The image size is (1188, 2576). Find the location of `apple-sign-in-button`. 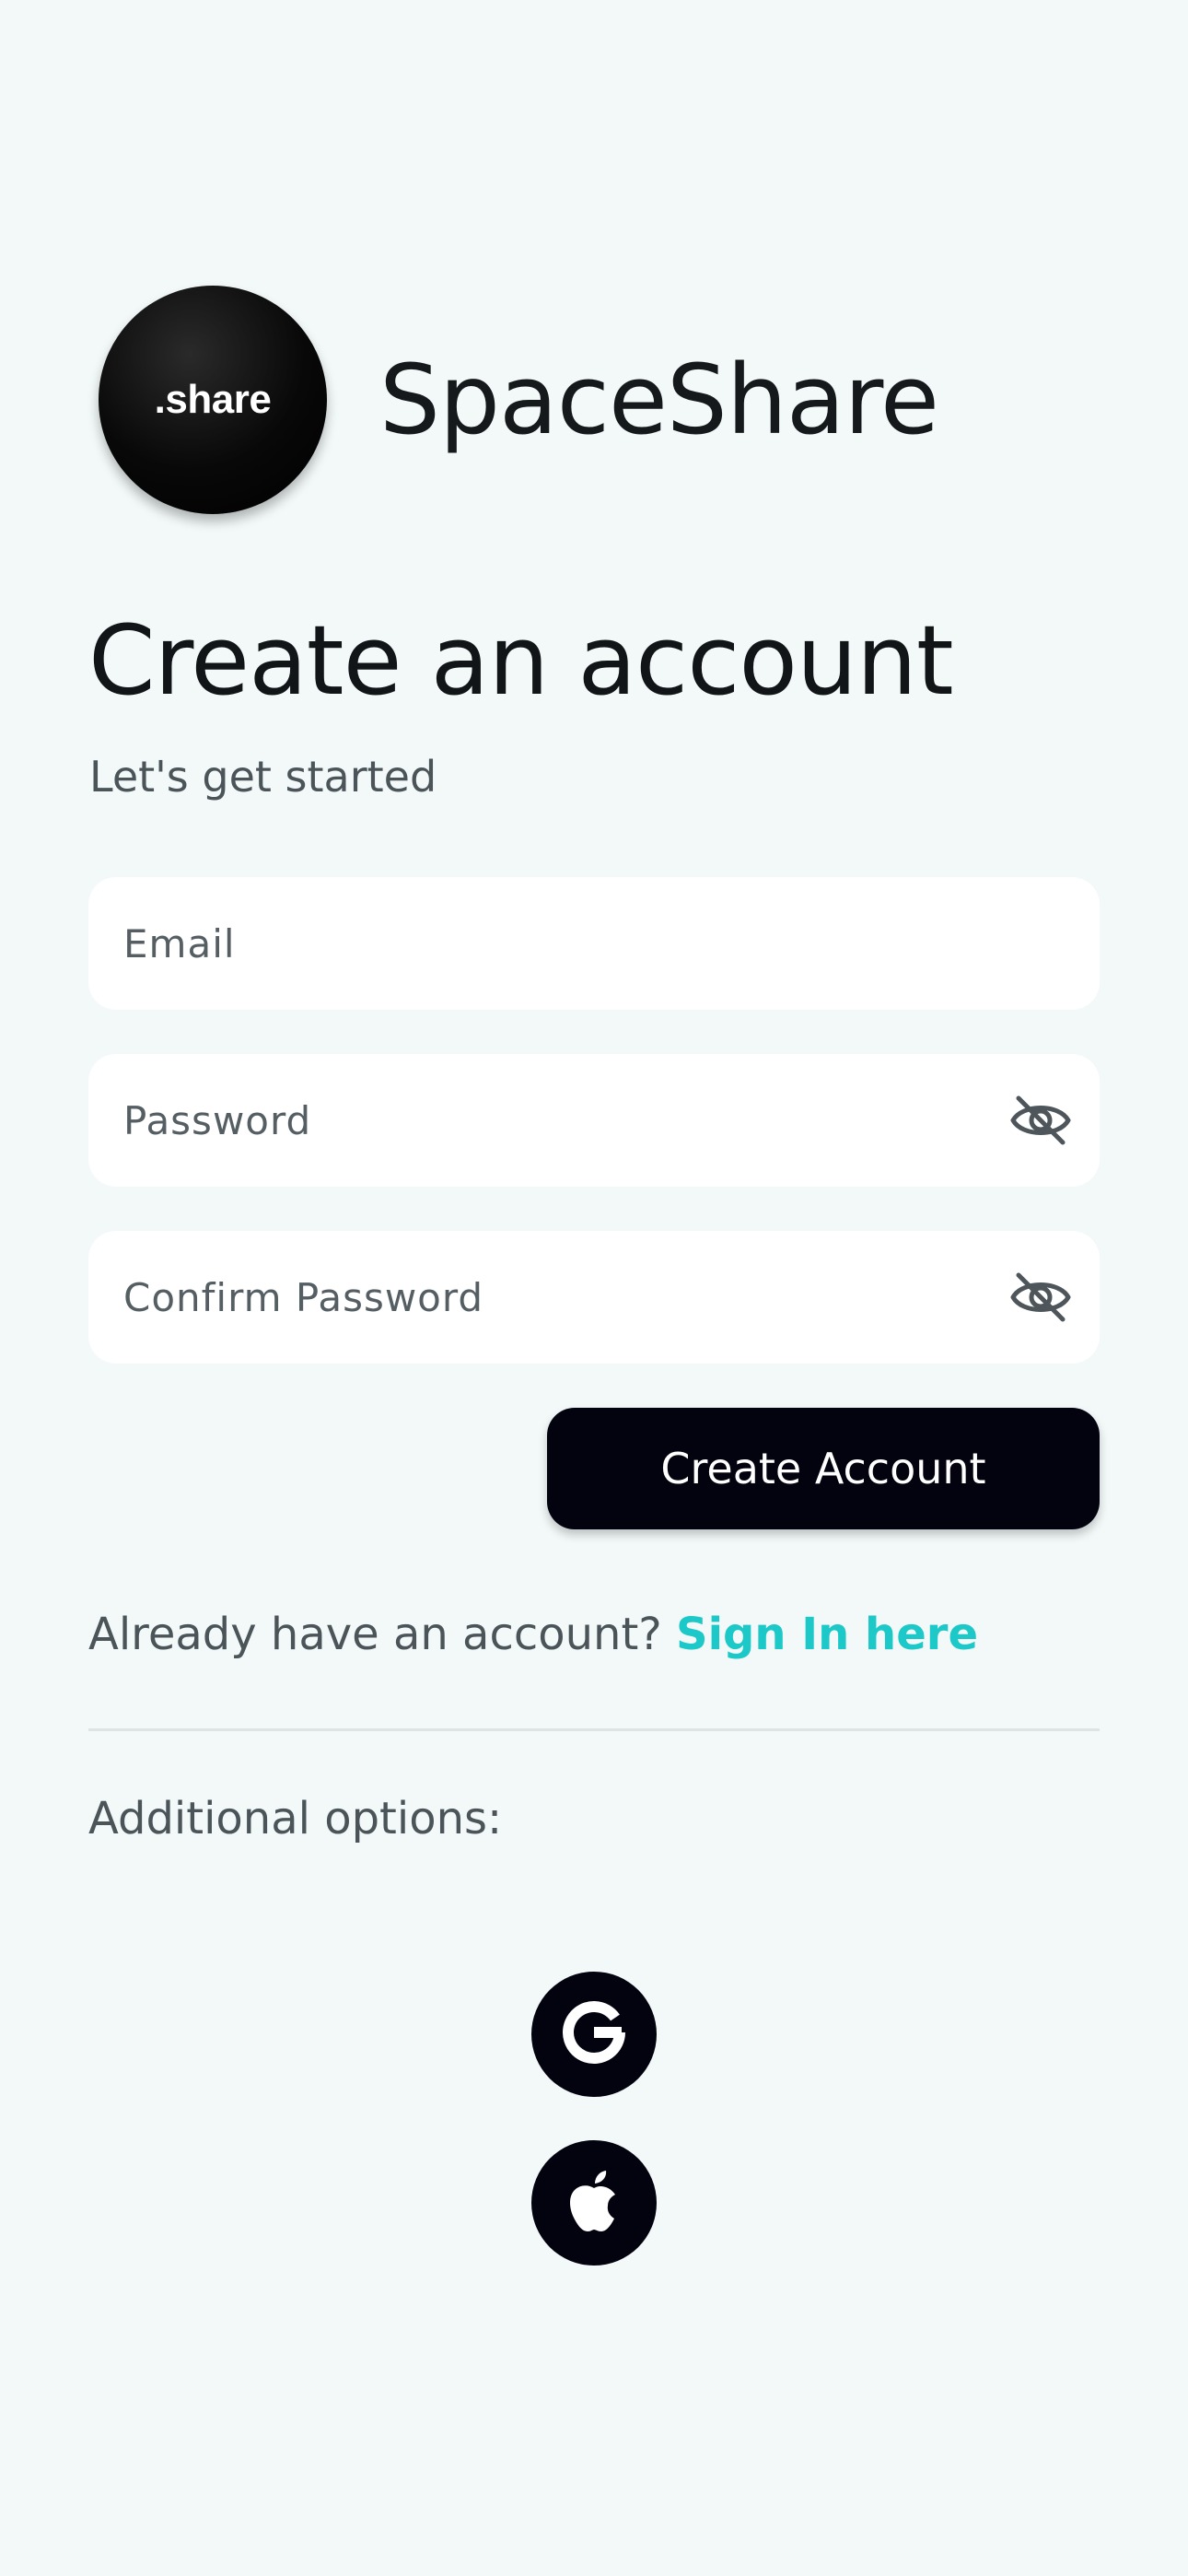

apple-sign-in-button is located at coordinates (594, 2203).